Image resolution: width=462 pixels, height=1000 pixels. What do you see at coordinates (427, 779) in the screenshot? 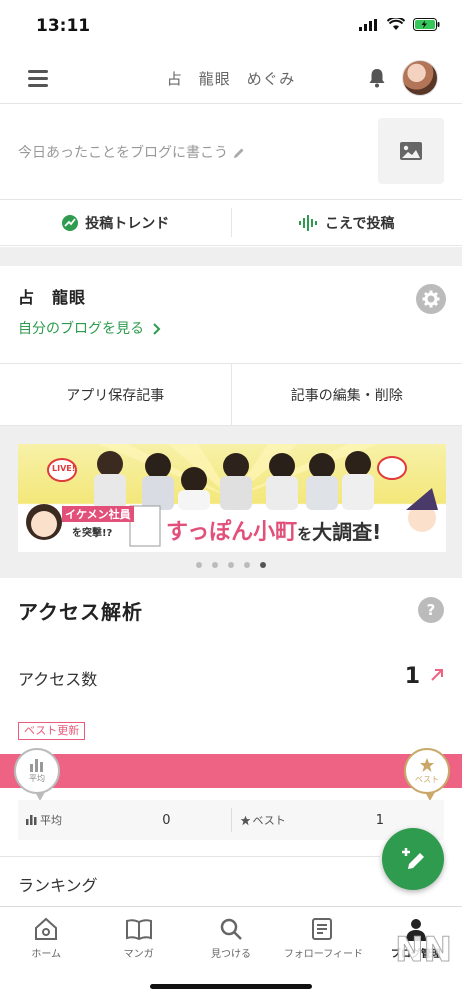
I see `best-marker-label: ベスト` at bounding box center [427, 779].